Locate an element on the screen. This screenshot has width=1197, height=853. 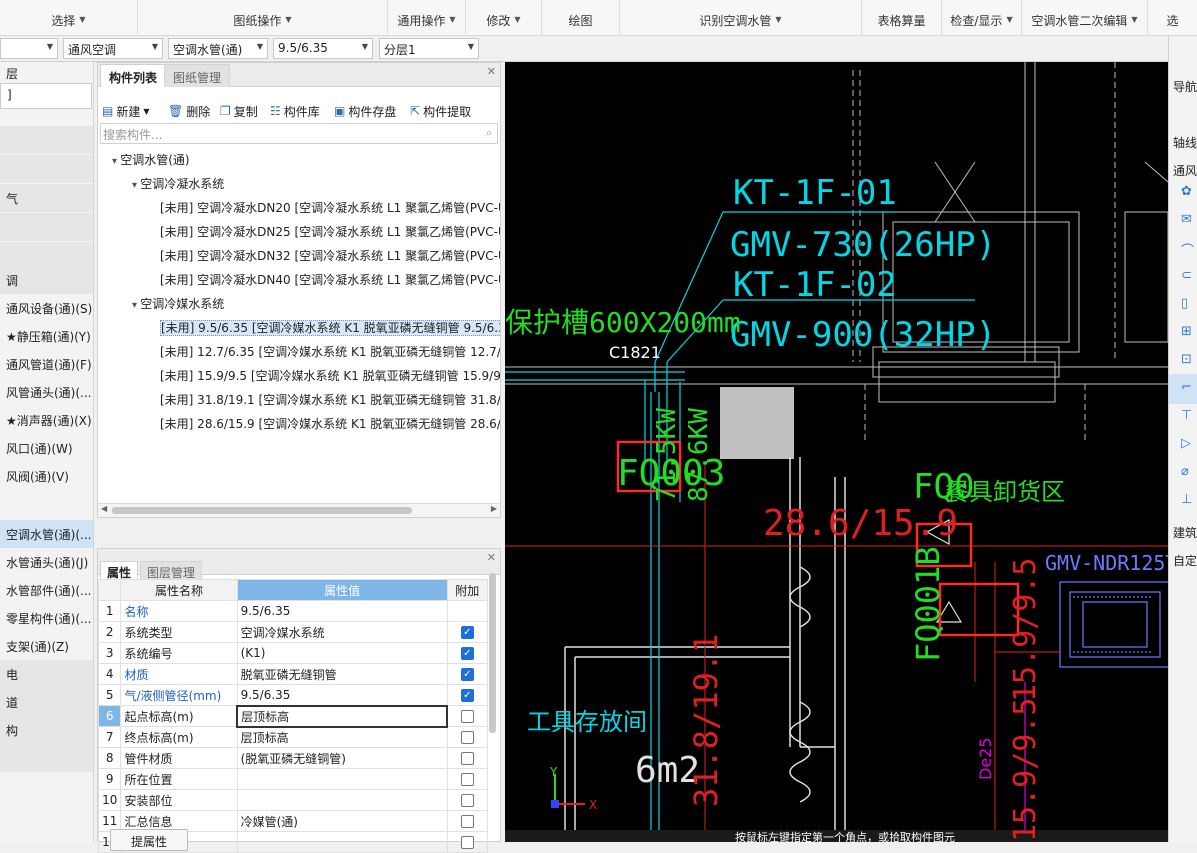
tree-group: ▾ 空调冷凝水系统 is located at coordinates (299, 183).